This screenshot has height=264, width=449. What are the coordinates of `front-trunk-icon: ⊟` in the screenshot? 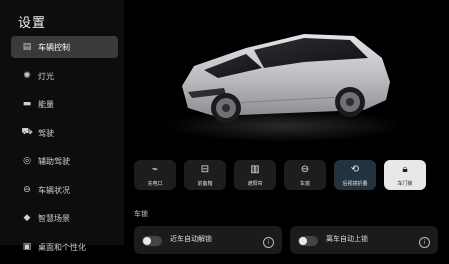 It's located at (205, 169).